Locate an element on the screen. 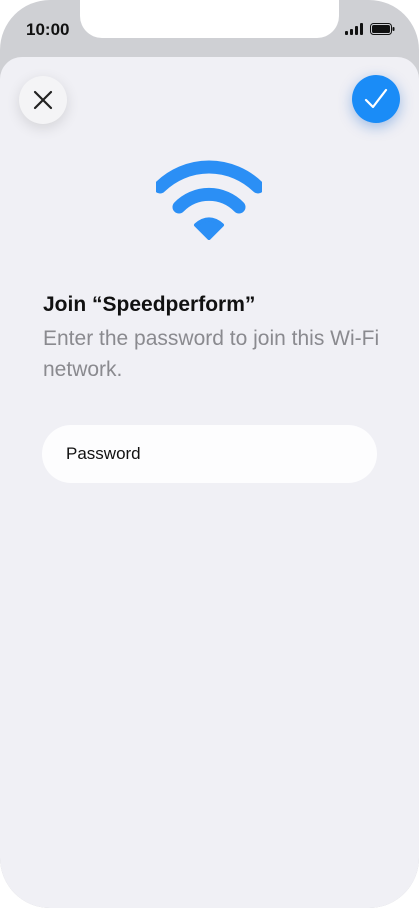  checkmark-icon is located at coordinates (376, 98).